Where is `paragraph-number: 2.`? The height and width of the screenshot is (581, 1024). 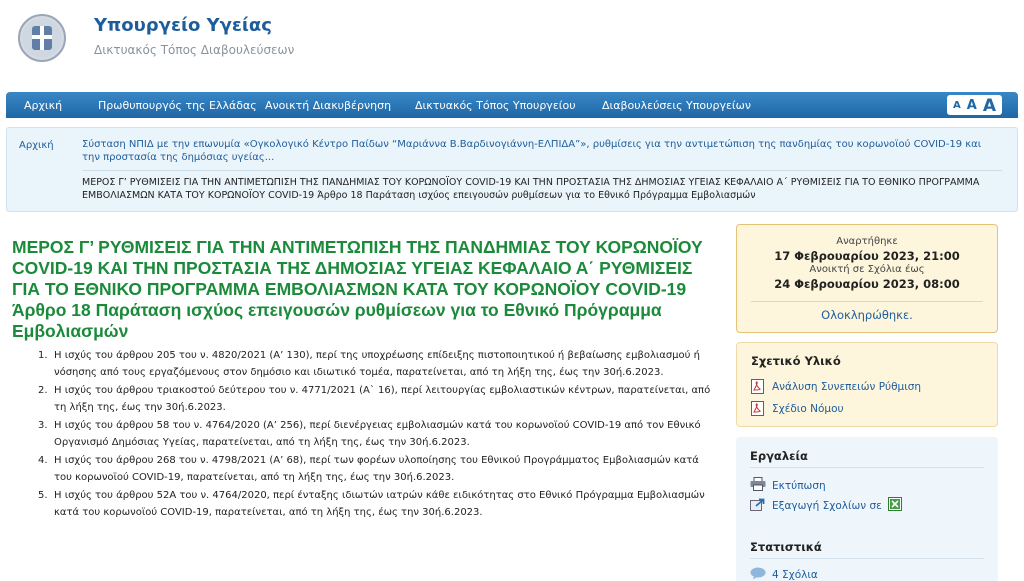 paragraph-number: 2. is located at coordinates (43, 390).